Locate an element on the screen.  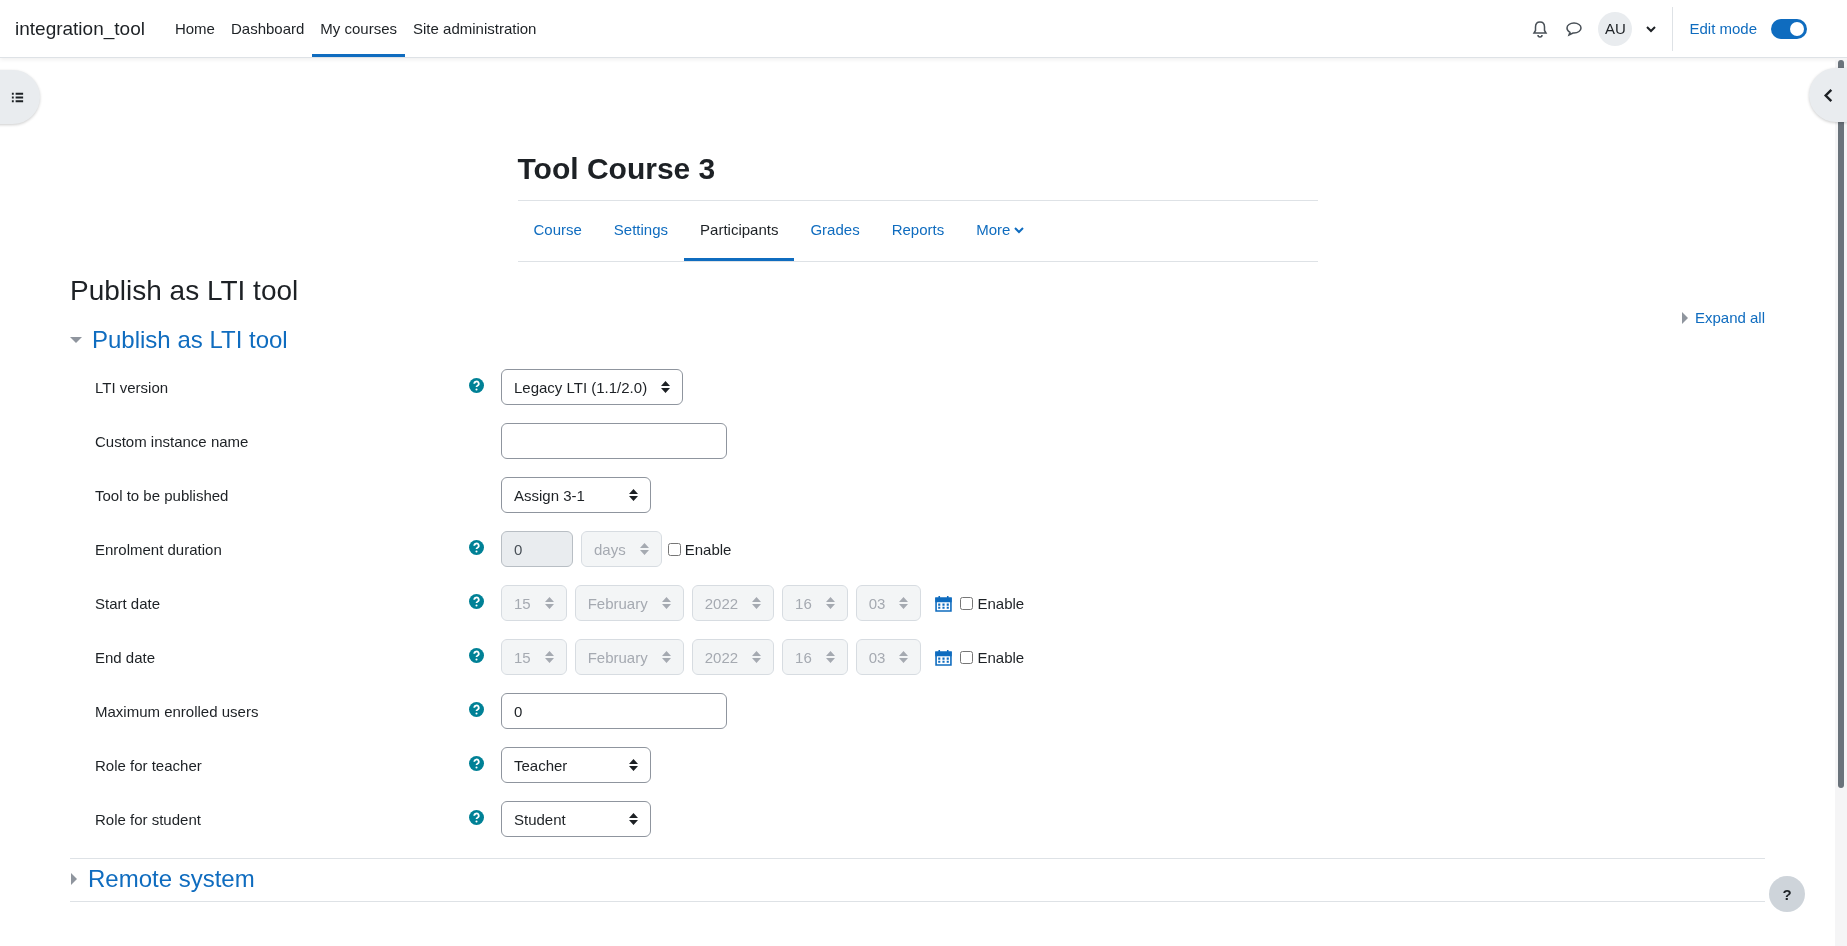
course-tab: Settings is located at coordinates (641, 231).